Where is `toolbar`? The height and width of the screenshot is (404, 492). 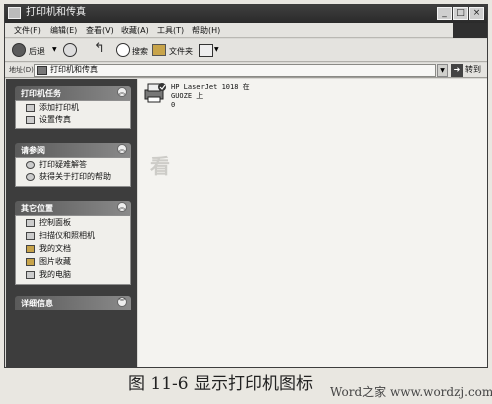
toolbar is located at coordinates (246, 50).